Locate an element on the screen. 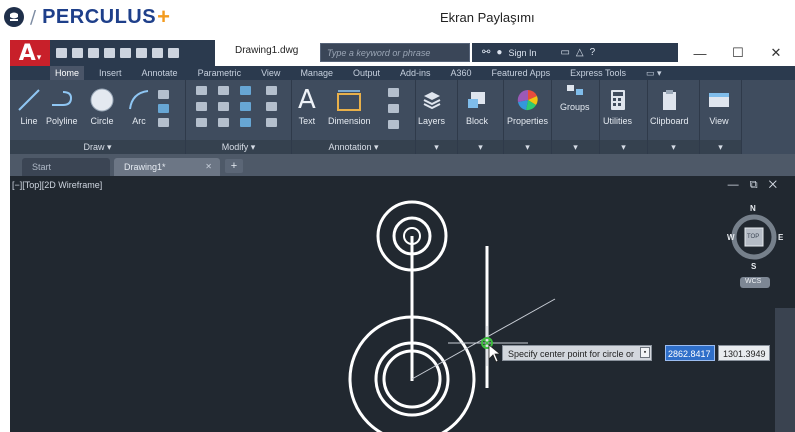  tab-a360: A360 is located at coordinates (461, 73).